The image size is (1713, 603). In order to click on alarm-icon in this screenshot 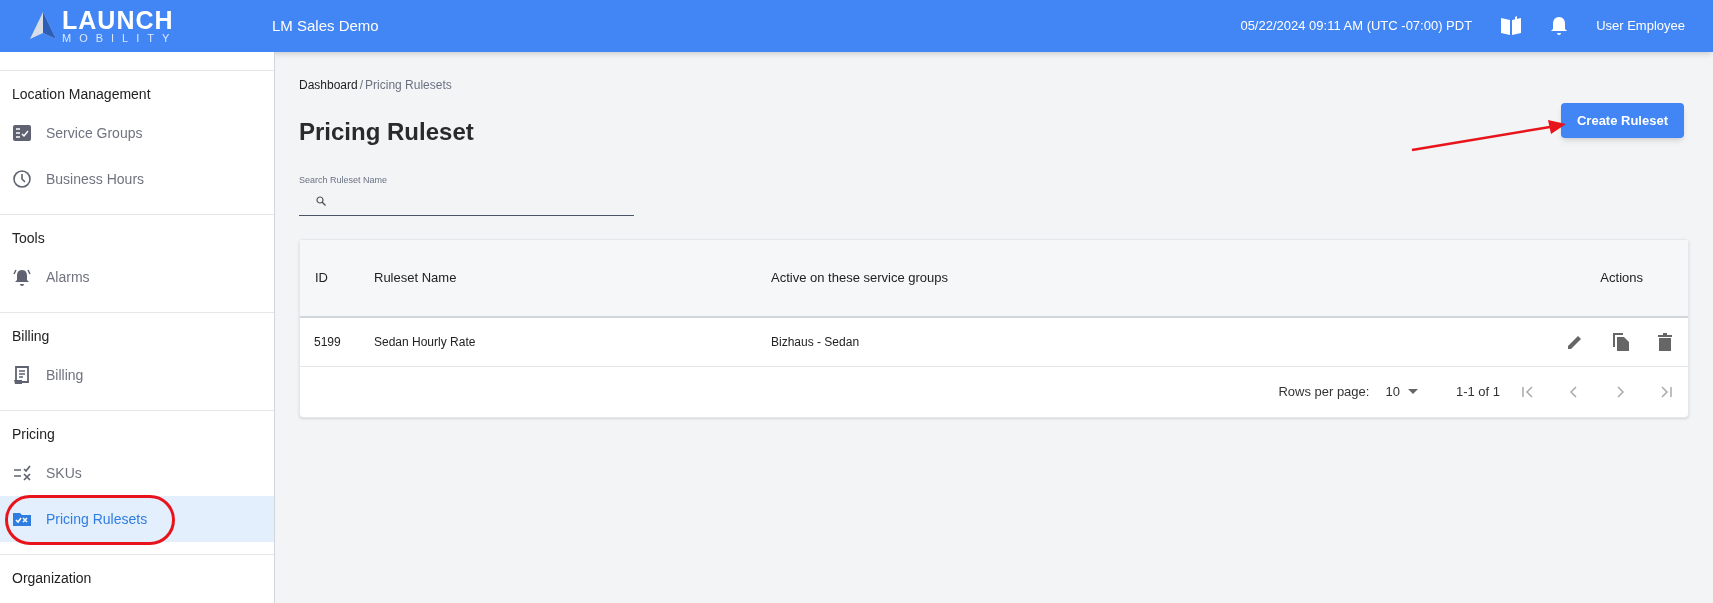, I will do `click(22, 277)`.